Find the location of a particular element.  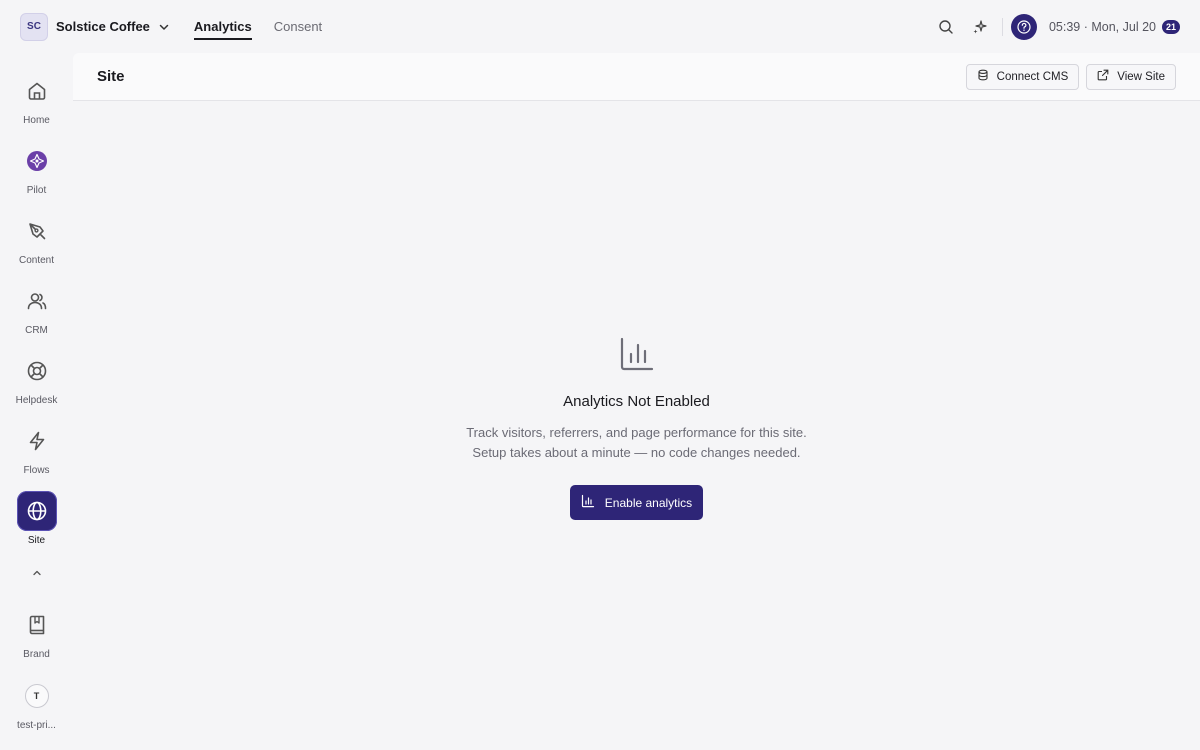

home-icon is located at coordinates (37, 91).